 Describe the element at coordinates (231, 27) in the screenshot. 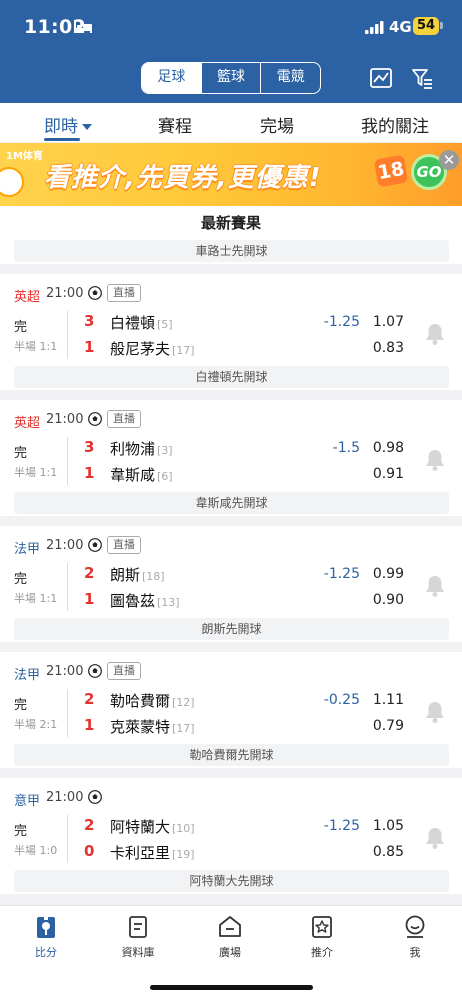

I see `status-bar: 11:02 4G 54` at that location.